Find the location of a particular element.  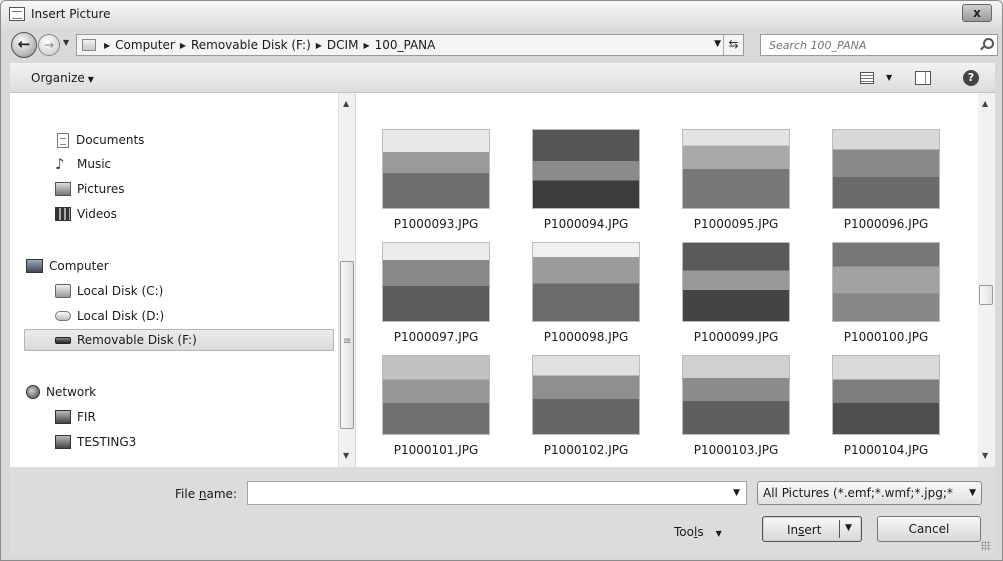

tools-label-part: s is located at coordinates (700, 532).